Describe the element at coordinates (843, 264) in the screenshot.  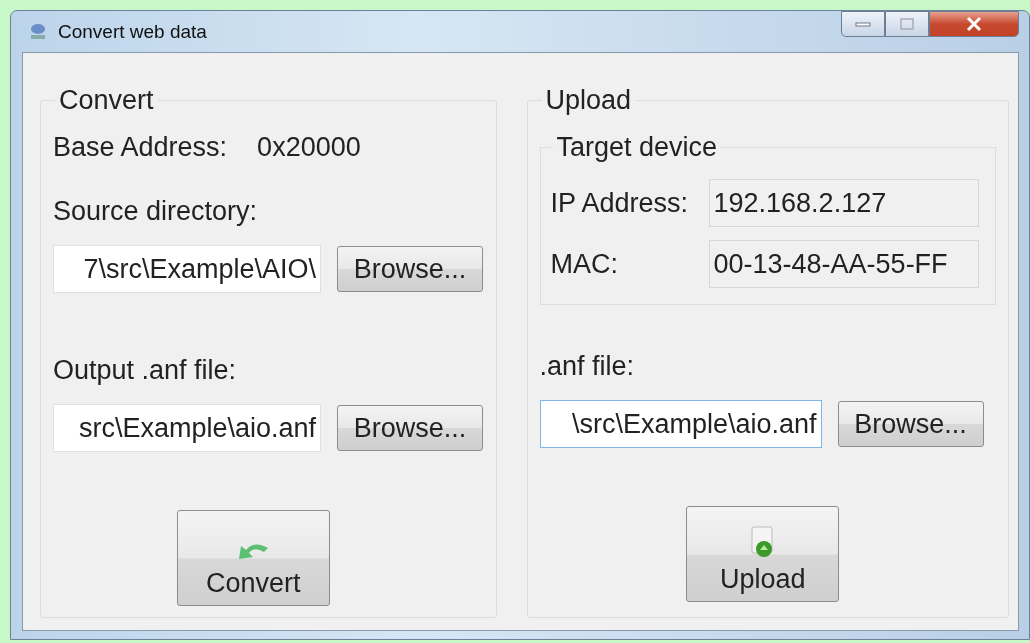
I see `mac-address-field: 00-13-48-AA-55-FF` at that location.